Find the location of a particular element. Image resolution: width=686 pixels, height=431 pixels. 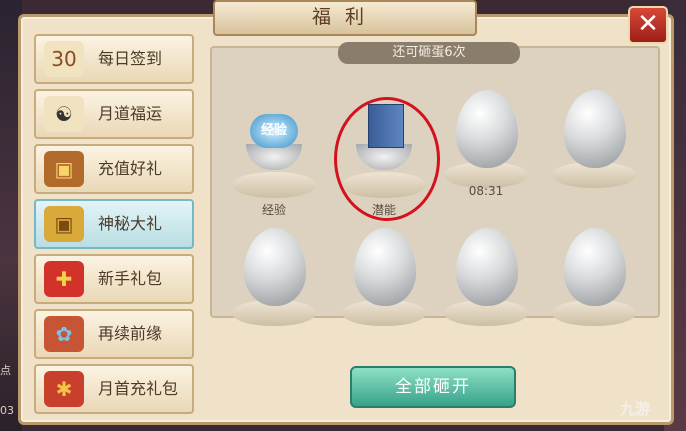

sidebar-item-label: 月道福运 is located at coordinates (130, 113).